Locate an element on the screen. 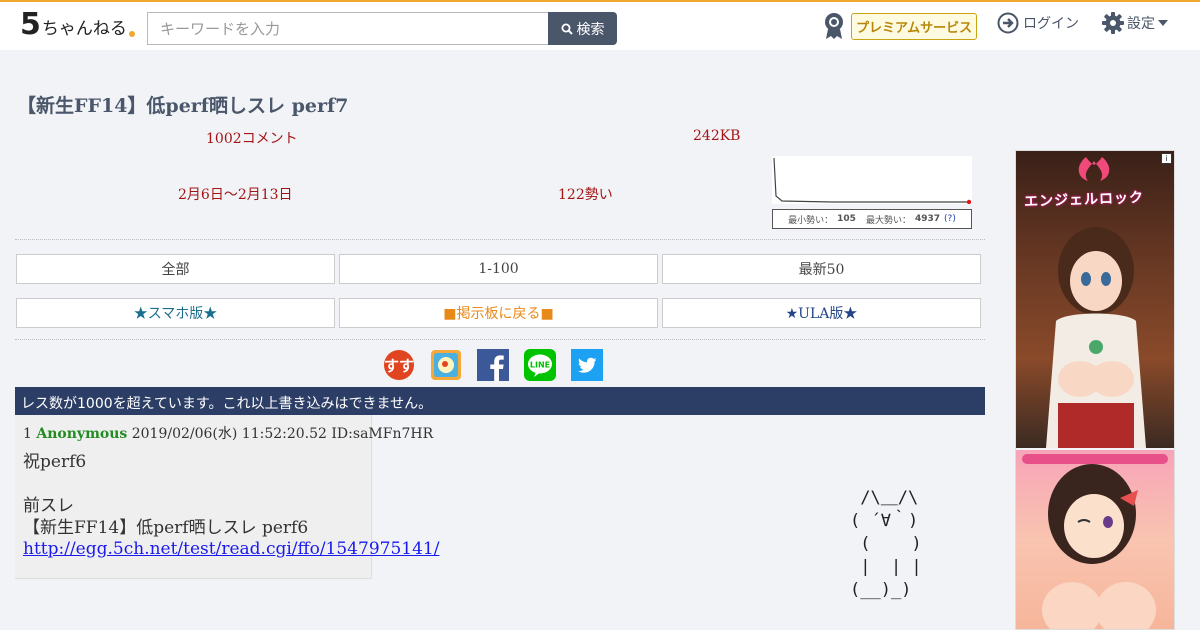 The width and height of the screenshot is (1200, 630). advertisement-banner: i エンジェルロック is located at coordinates (1095, 390).